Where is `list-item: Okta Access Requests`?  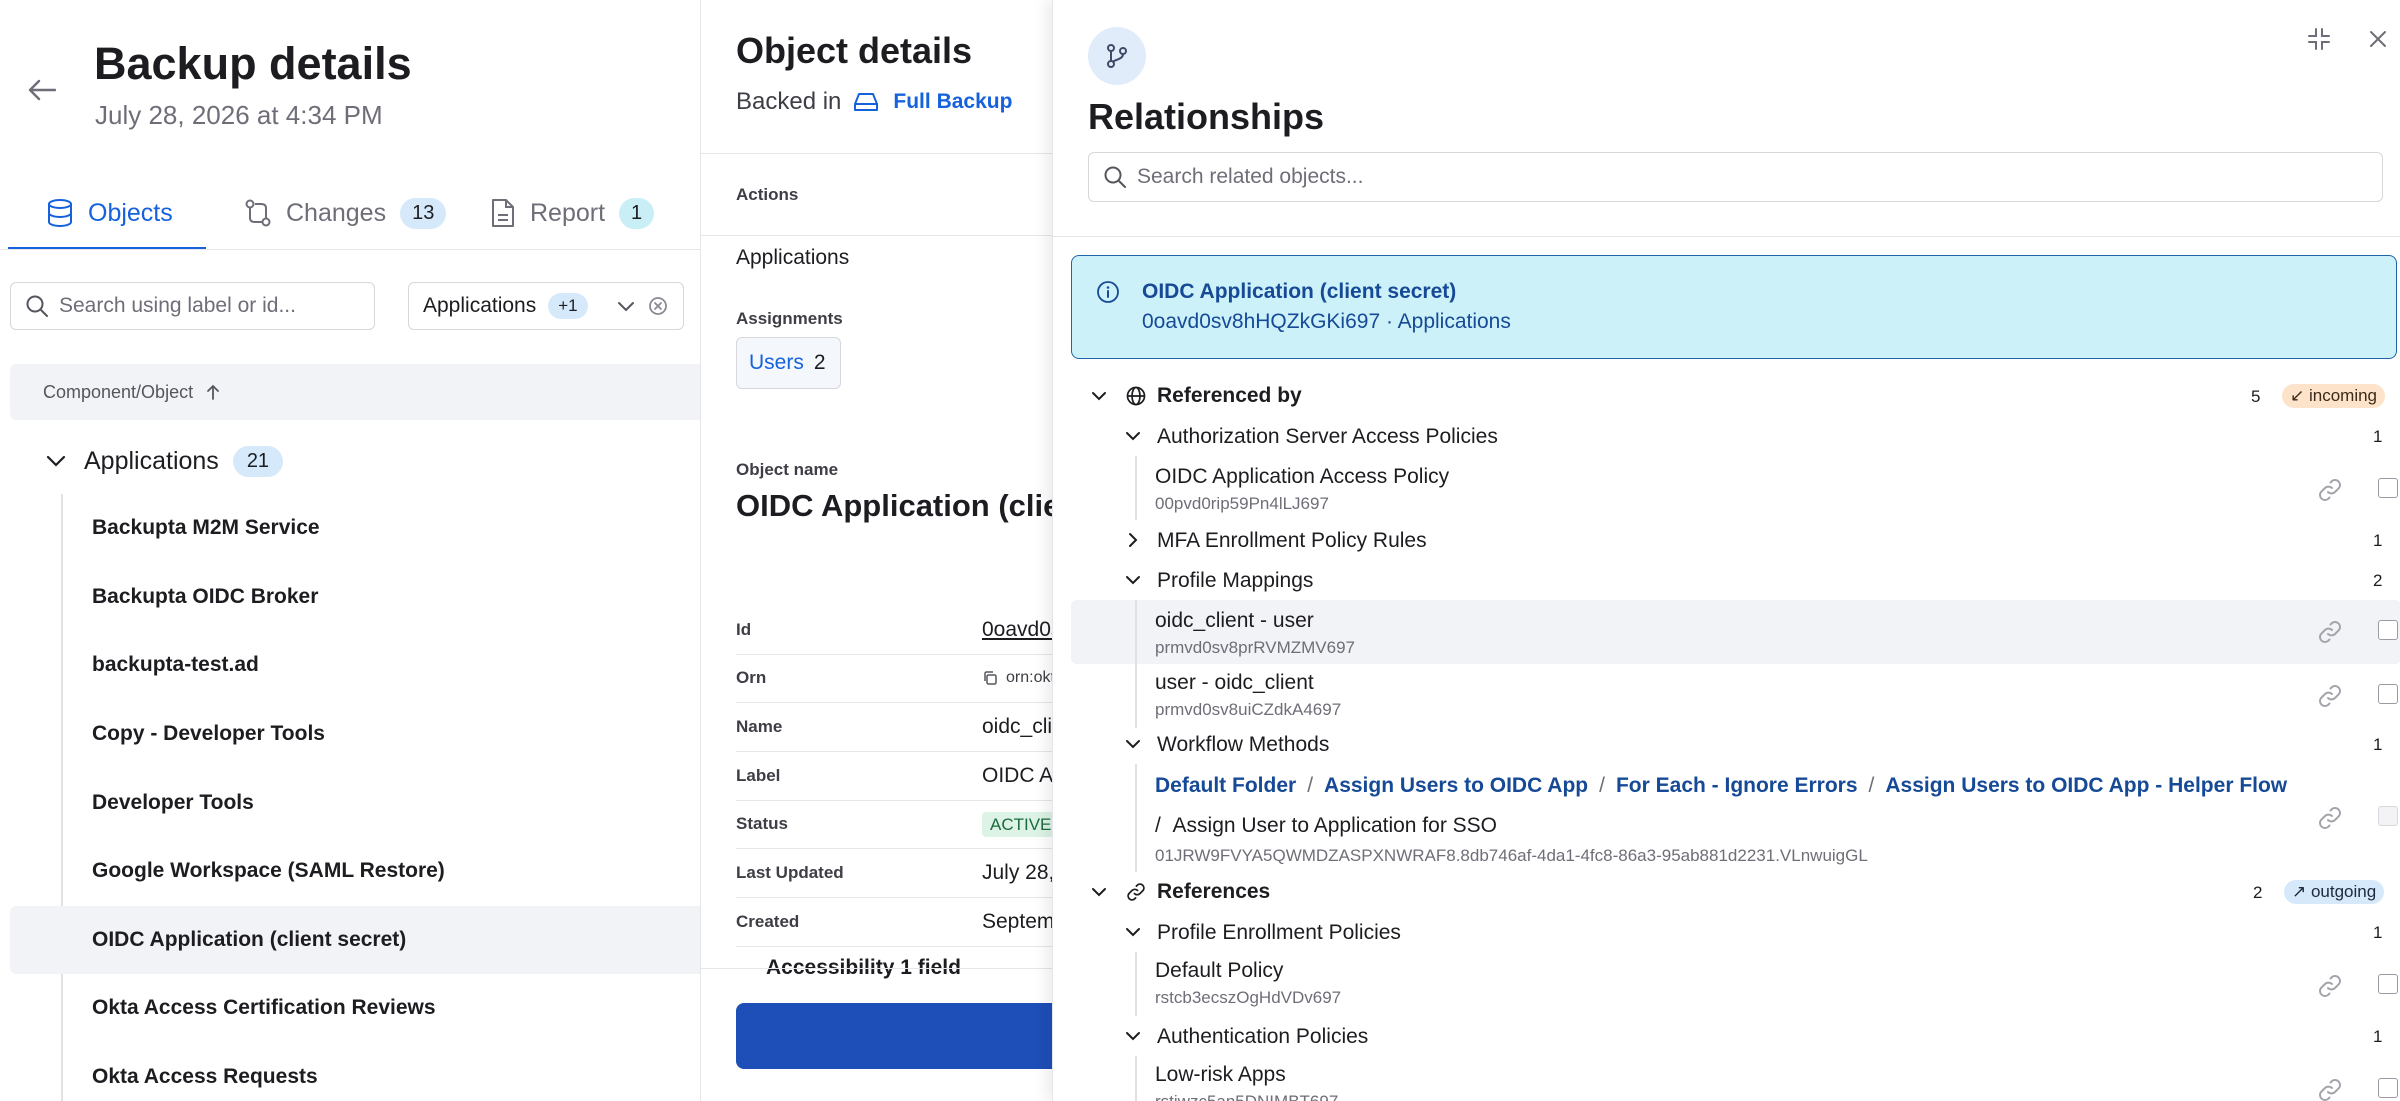
list-item: Okta Access Requests is located at coordinates (355, 1072).